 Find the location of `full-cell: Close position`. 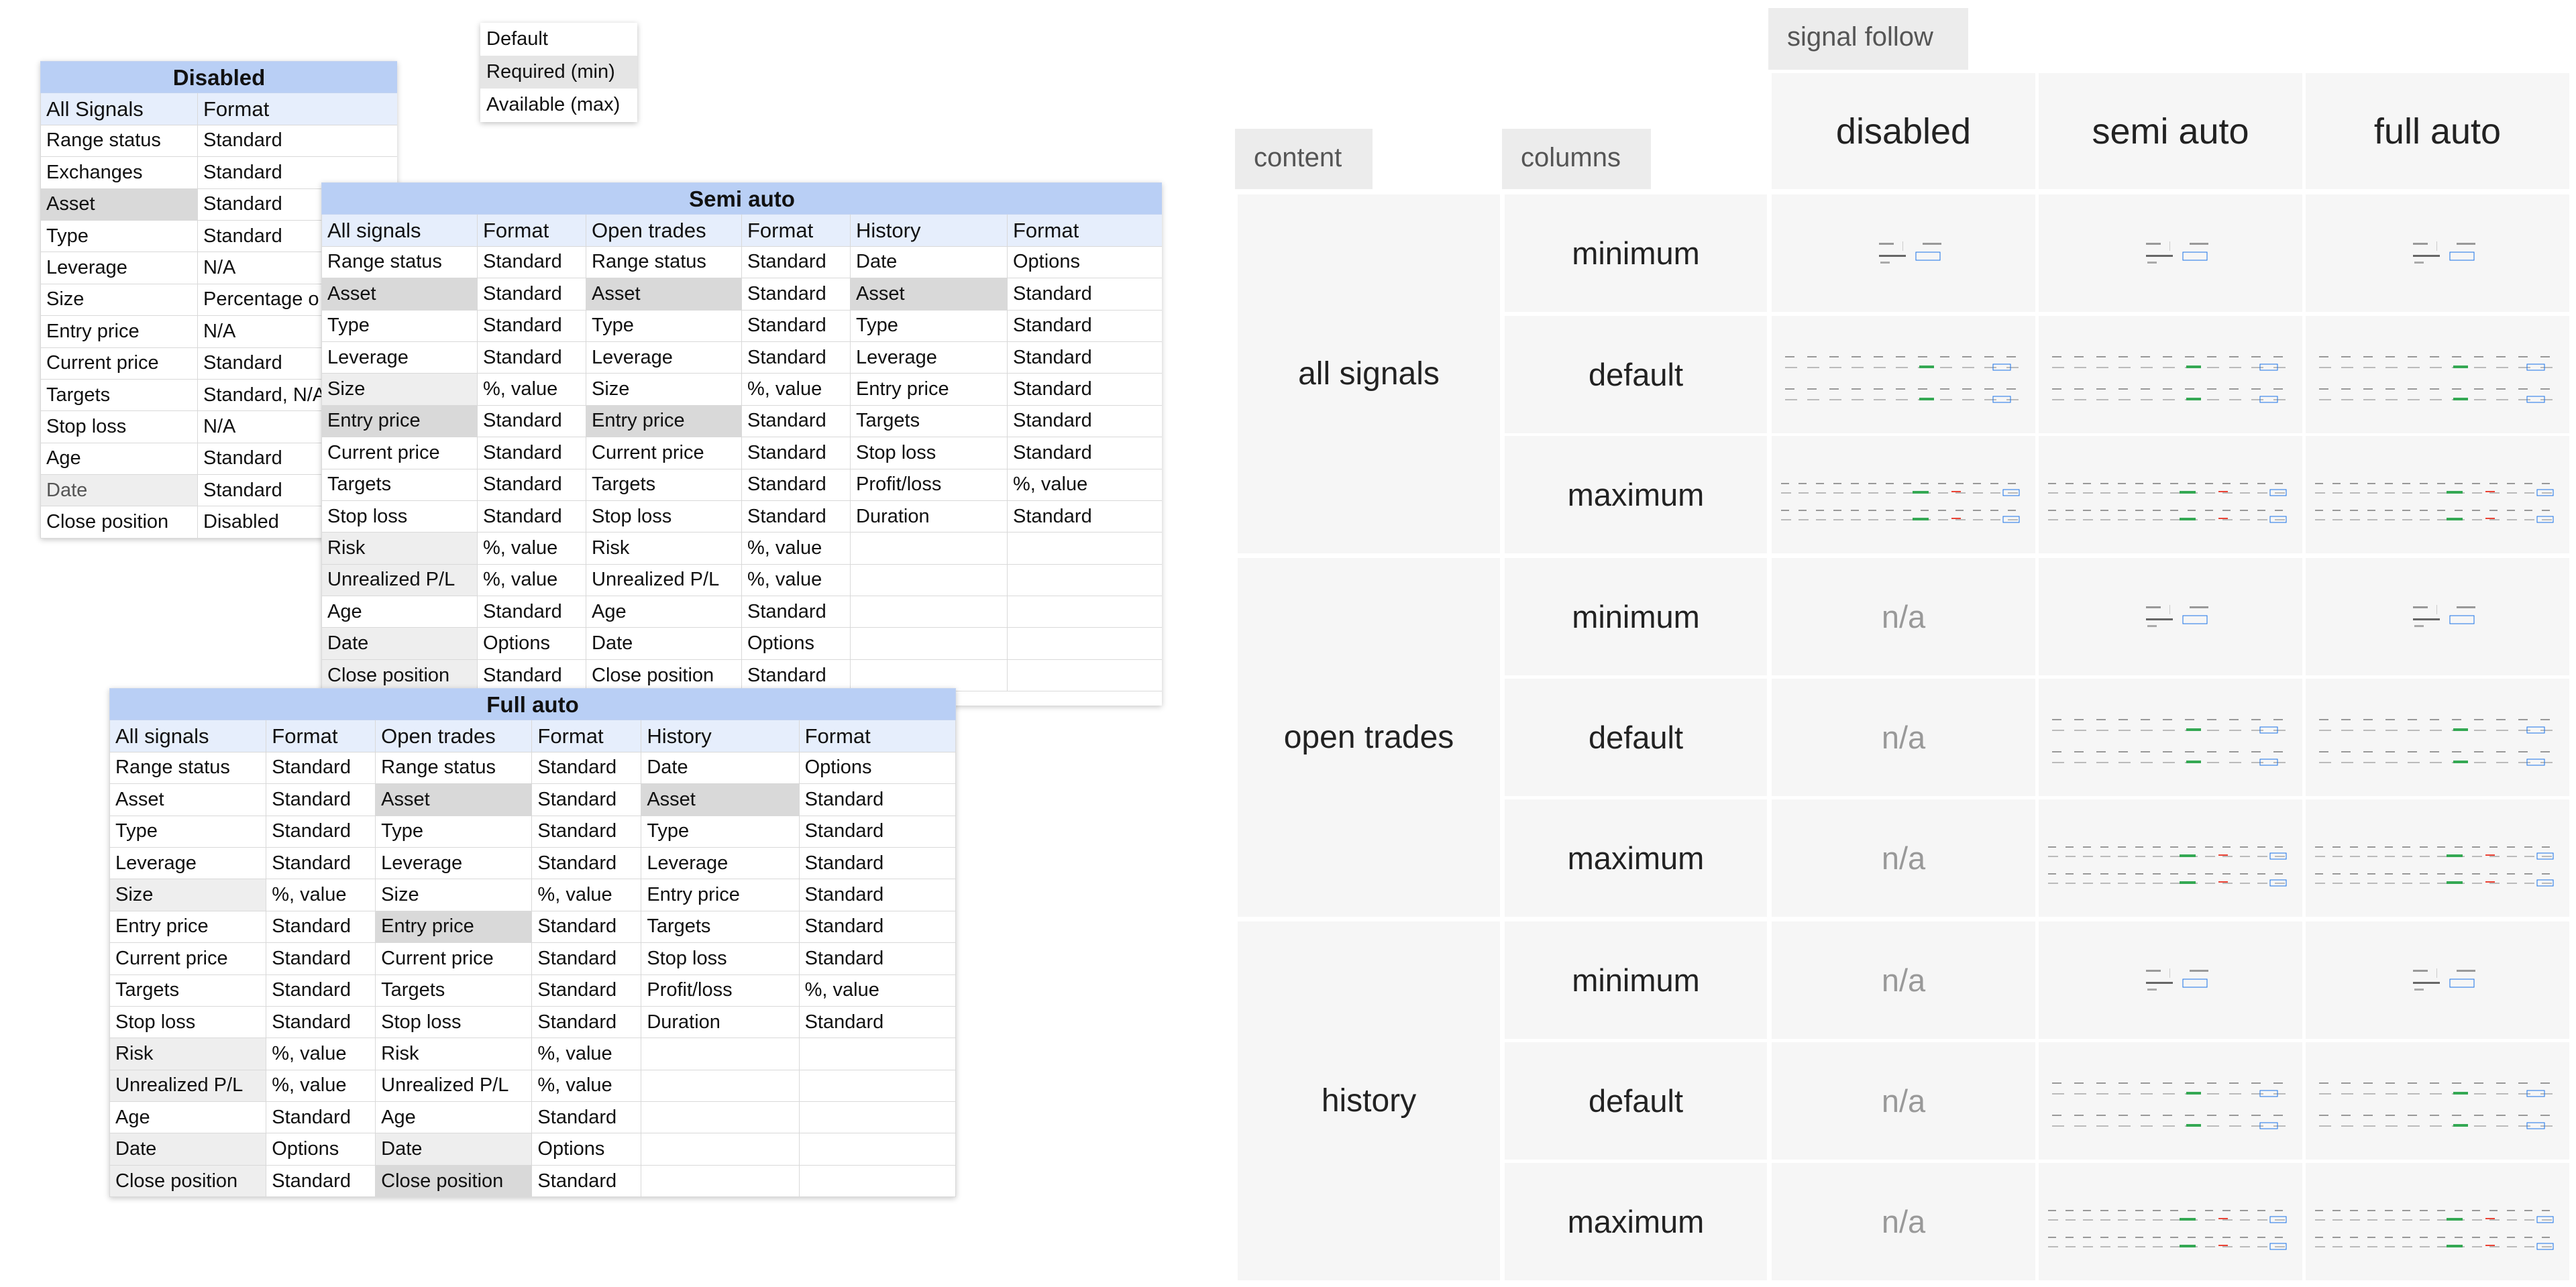

full-cell: Close position is located at coordinates (188, 1181).